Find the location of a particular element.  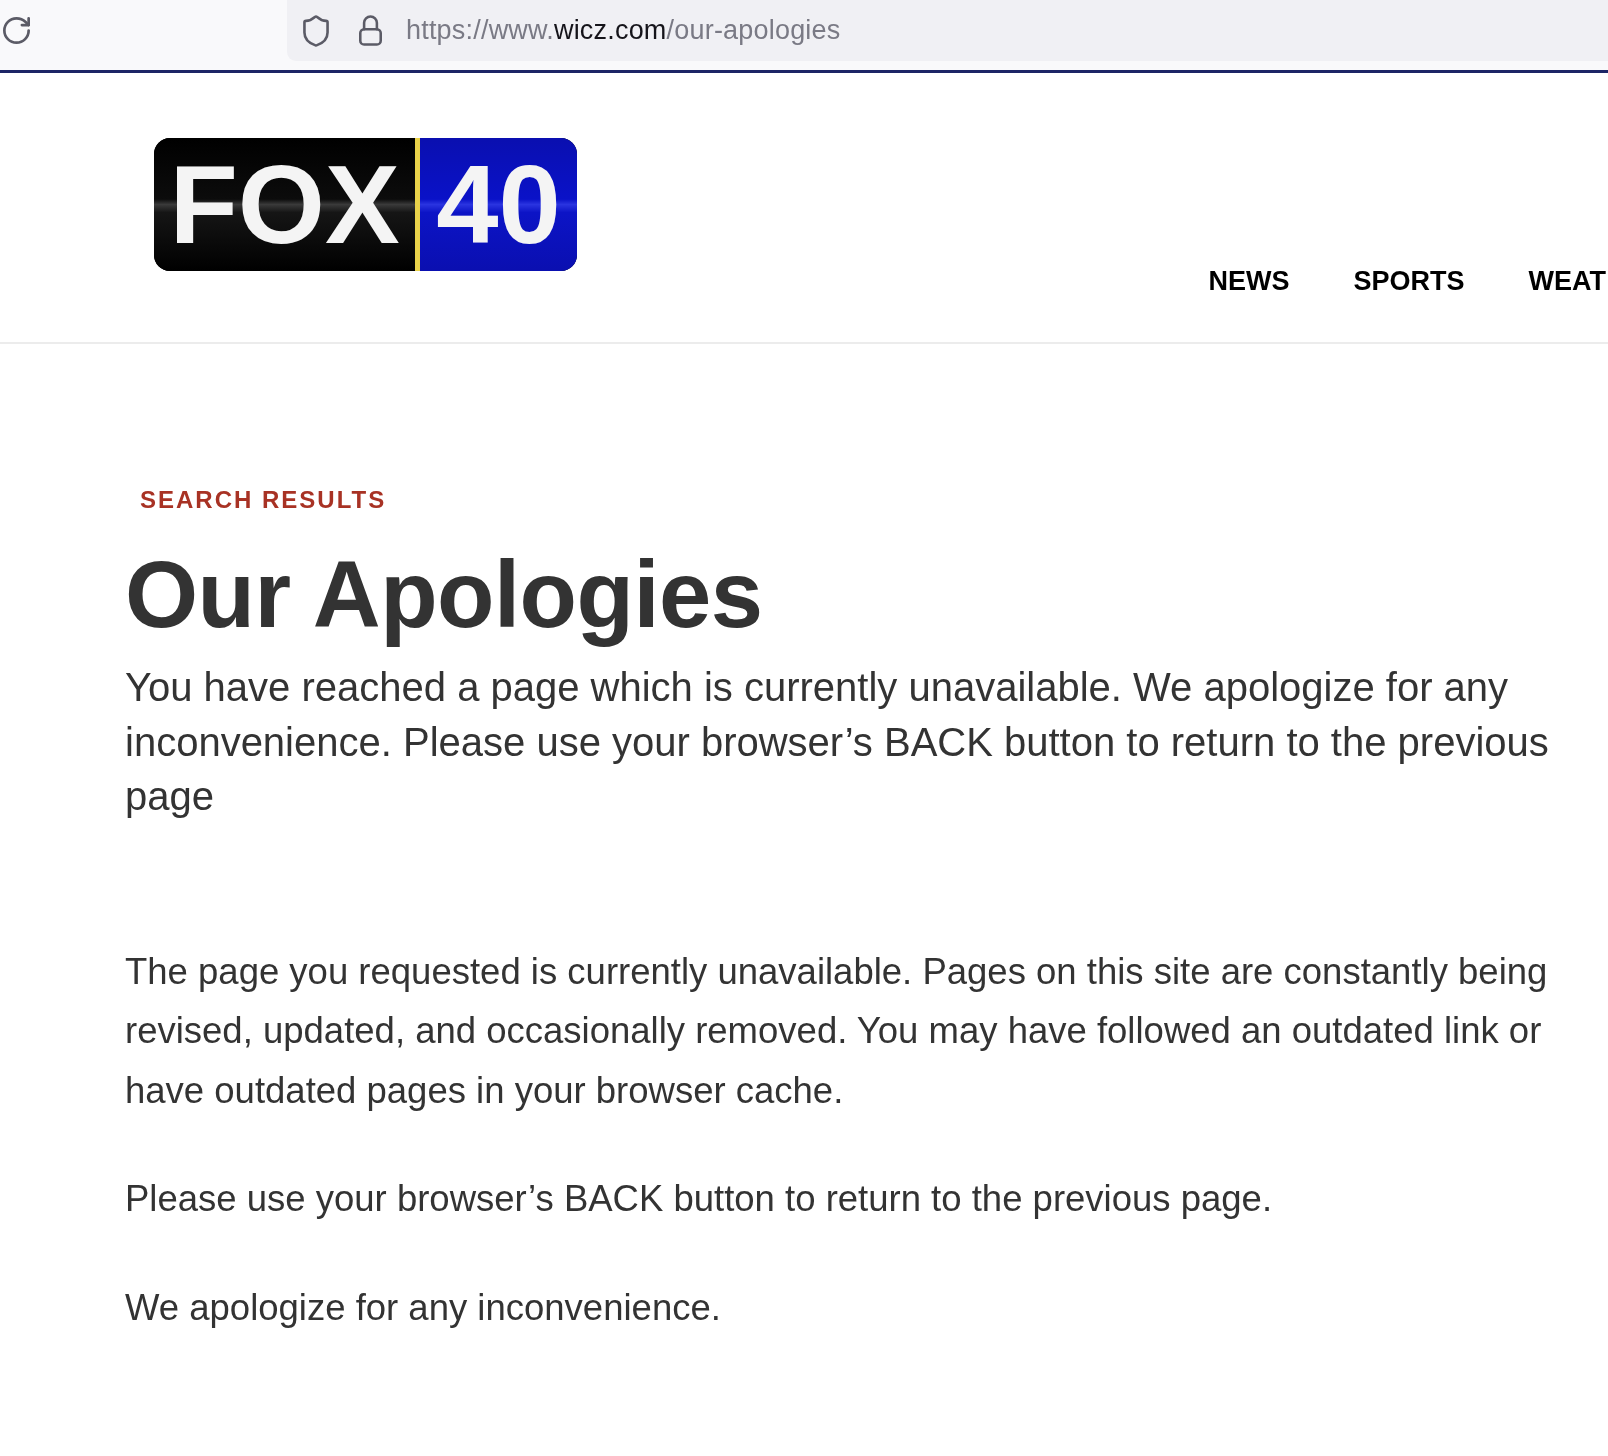

lead-paragraph: You have reached a page which is currently unavailable. We apologize for any inconvenience. Please use your browser’s BACK button to return to the previous page is located at coordinates (837, 742).